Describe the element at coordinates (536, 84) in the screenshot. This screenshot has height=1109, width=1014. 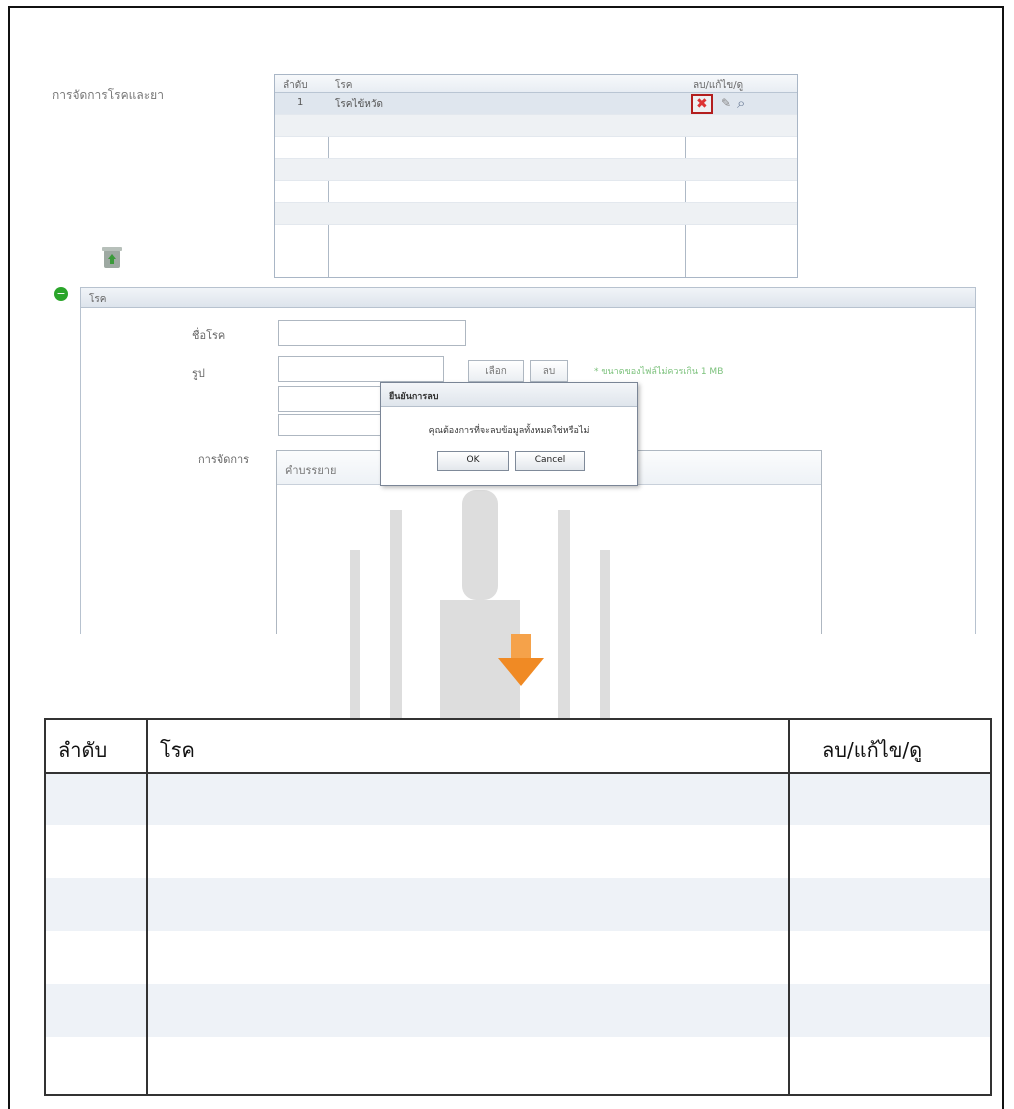
I see `grid-header: ลำดับ โรค ลบ/แก้ไข/ดู` at that location.